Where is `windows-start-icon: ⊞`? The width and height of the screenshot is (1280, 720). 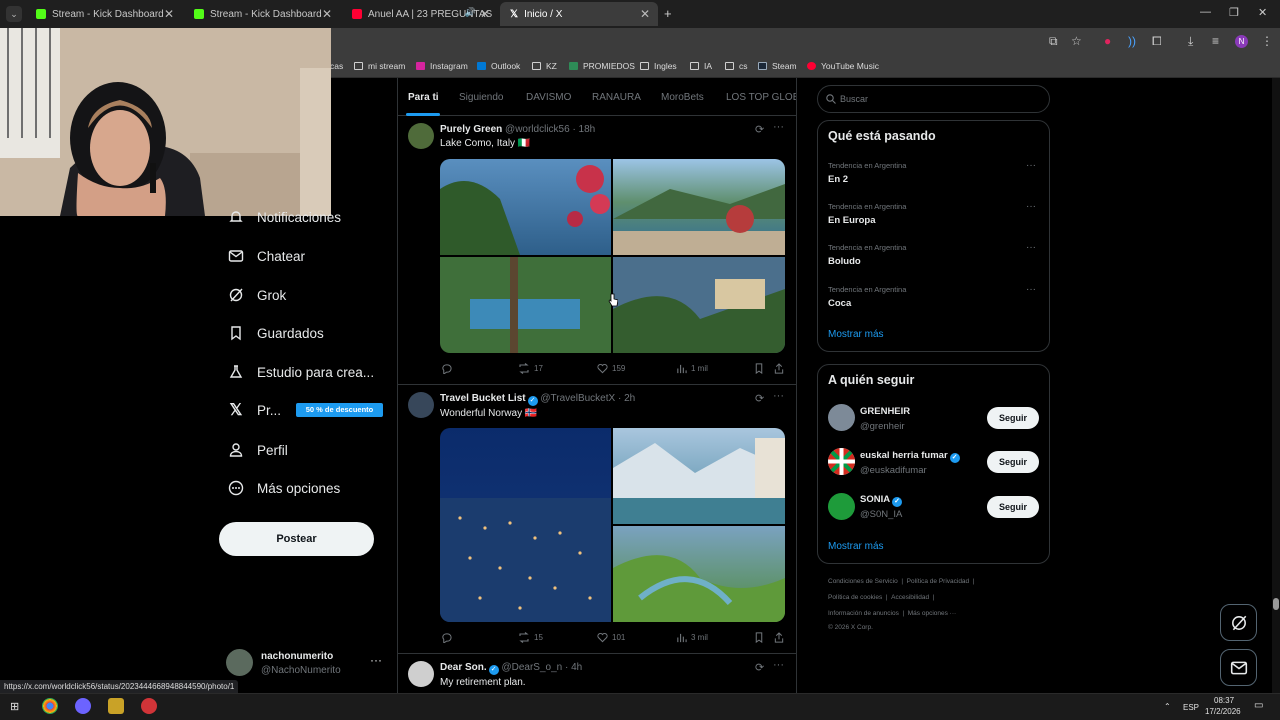
windows-start-icon: ⊞ is located at coordinates (14, 706).